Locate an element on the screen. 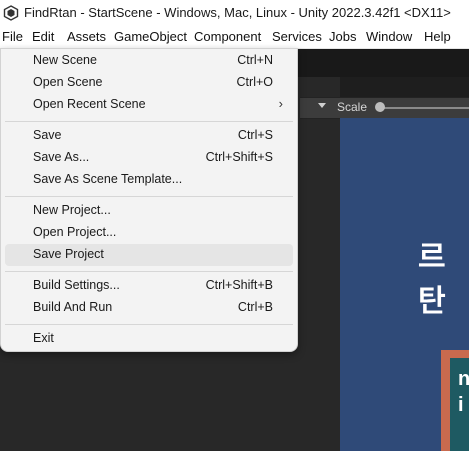  menu-item-label: Open Scene is located at coordinates (68, 82).